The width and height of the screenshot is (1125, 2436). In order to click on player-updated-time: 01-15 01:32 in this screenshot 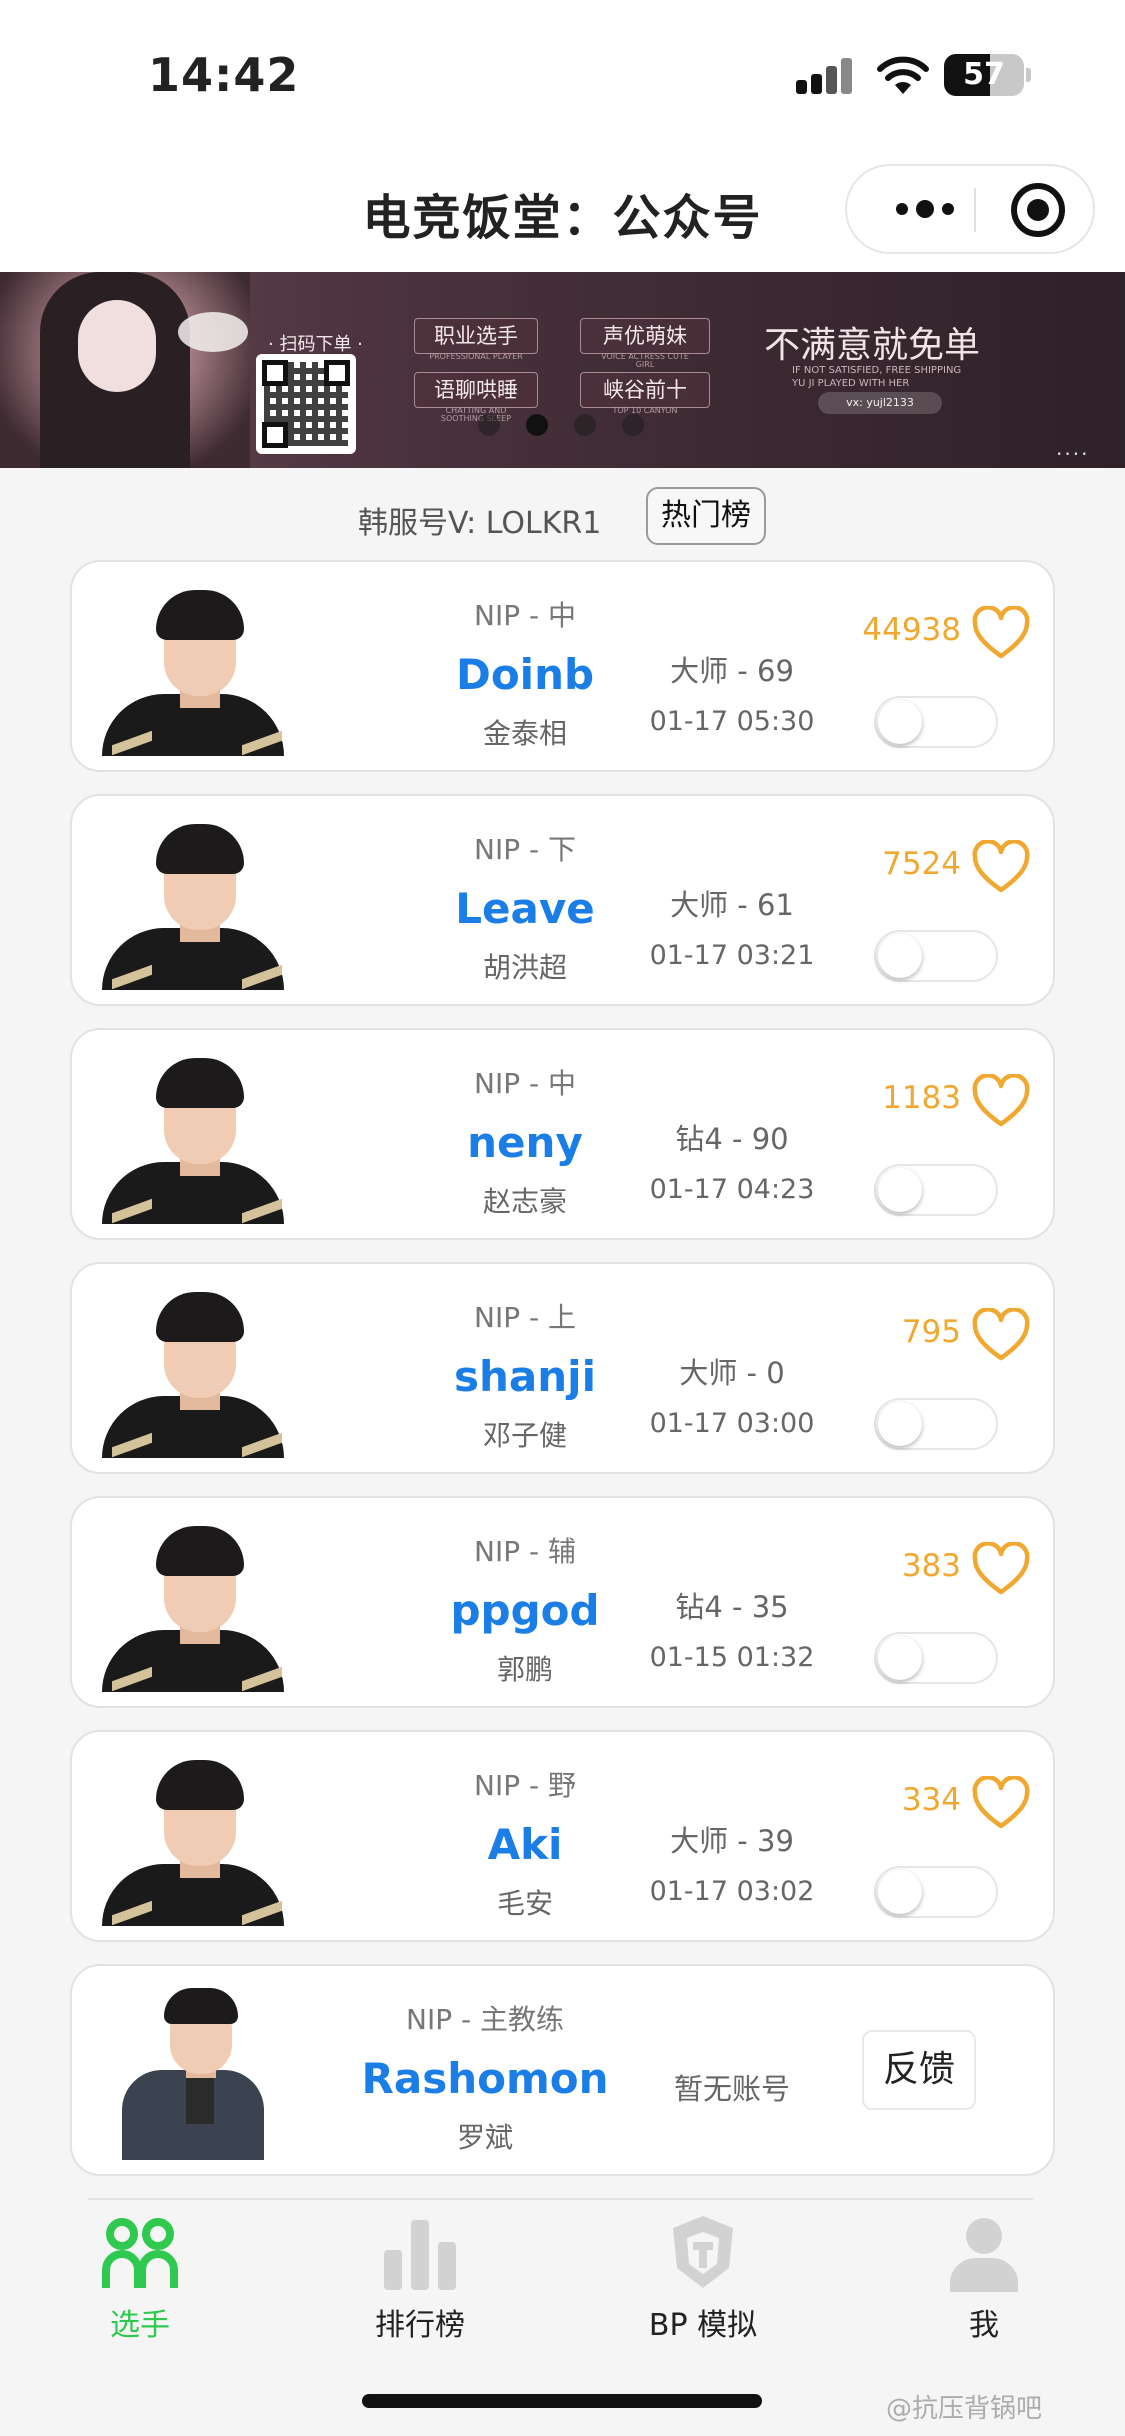, I will do `click(732, 1657)`.